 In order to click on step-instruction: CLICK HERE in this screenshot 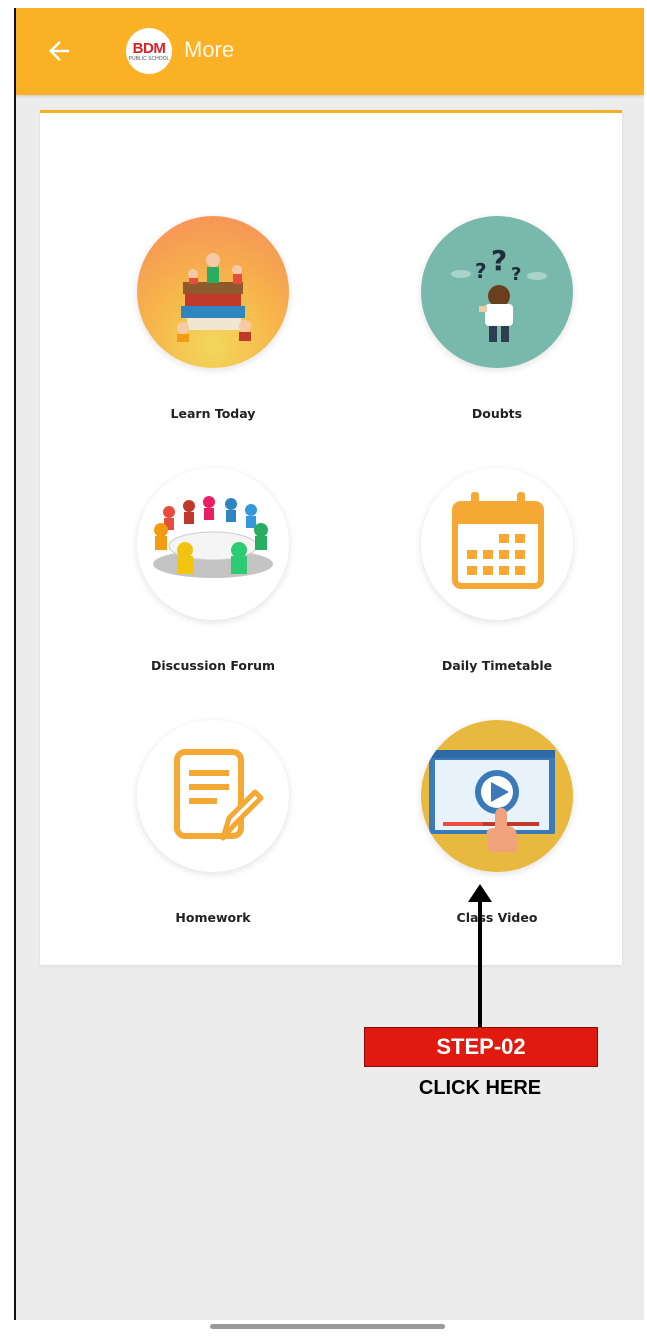, I will do `click(480, 1088)`.